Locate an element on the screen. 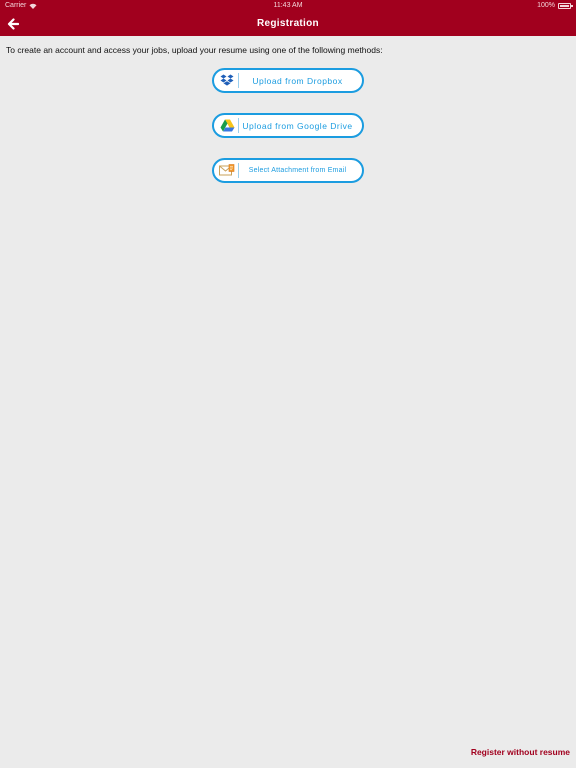 The image size is (576, 768). upload-dropbox-button: Upload from Dropbox is located at coordinates (288, 80).